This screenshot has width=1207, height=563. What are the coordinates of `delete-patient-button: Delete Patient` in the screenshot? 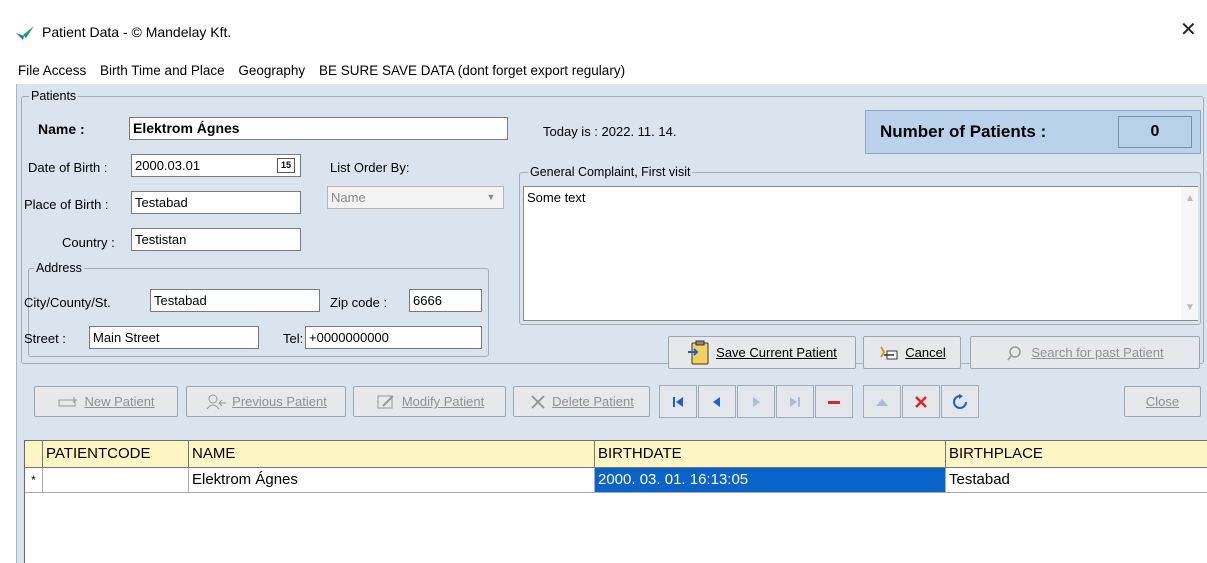 It's located at (581, 401).